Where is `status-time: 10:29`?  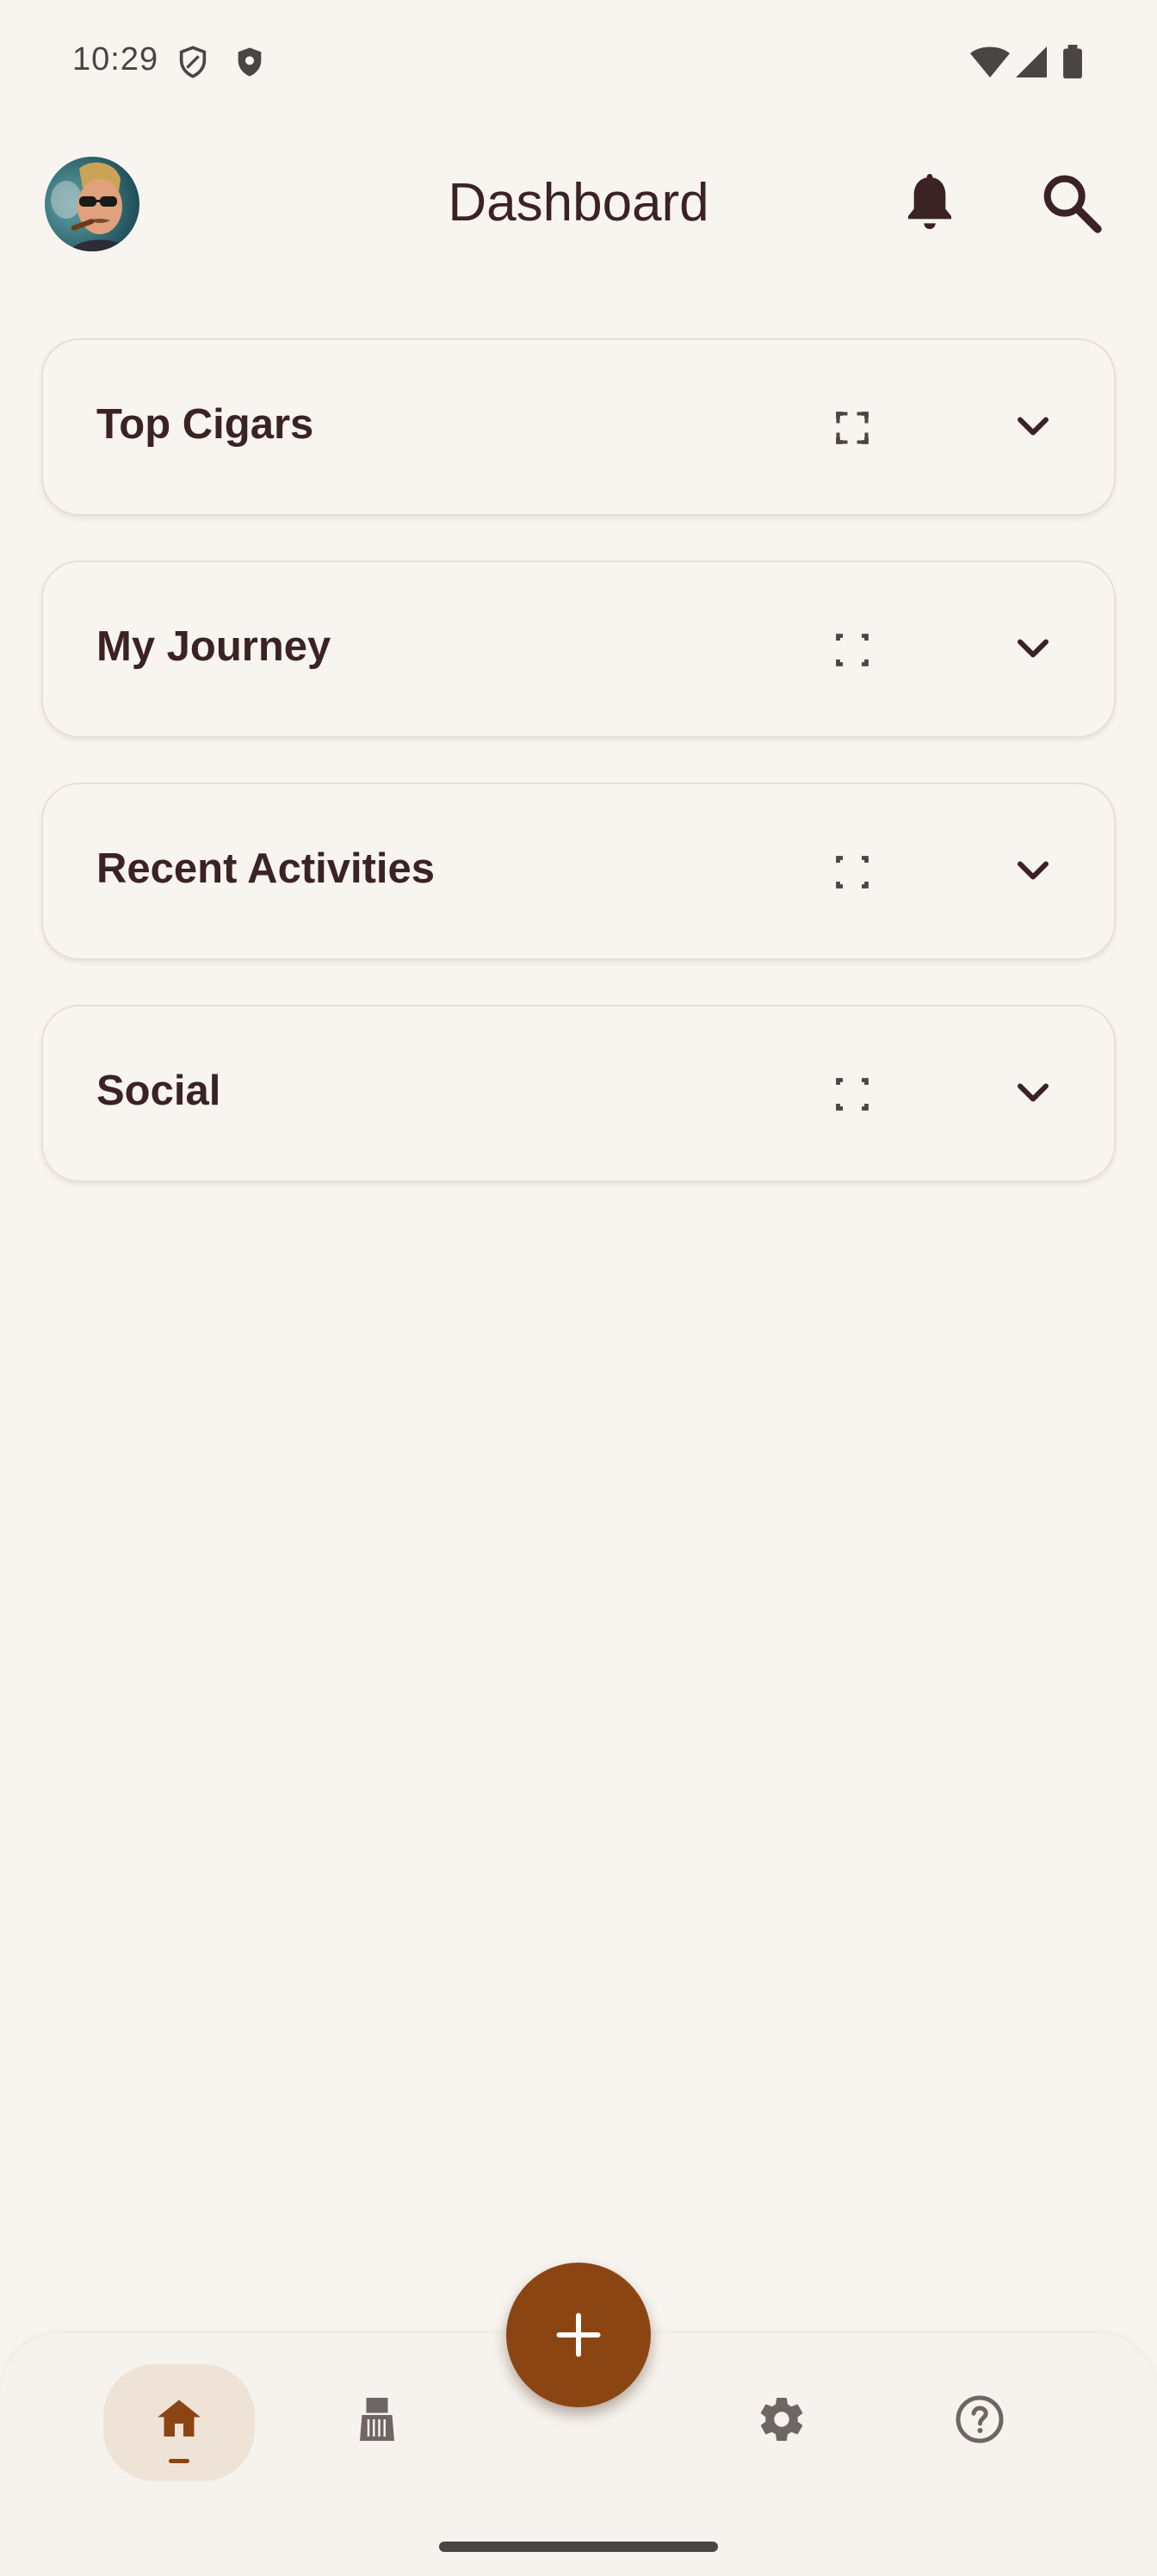 status-time: 10:29 is located at coordinates (115, 59).